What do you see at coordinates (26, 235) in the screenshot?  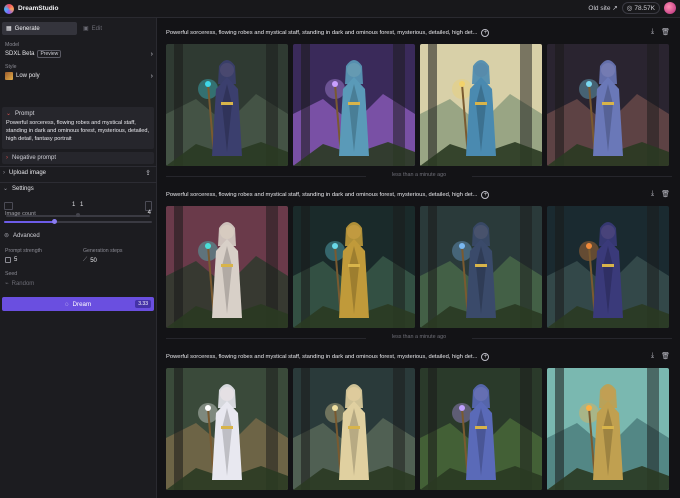 I see `advanced-label: Advanced` at bounding box center [26, 235].